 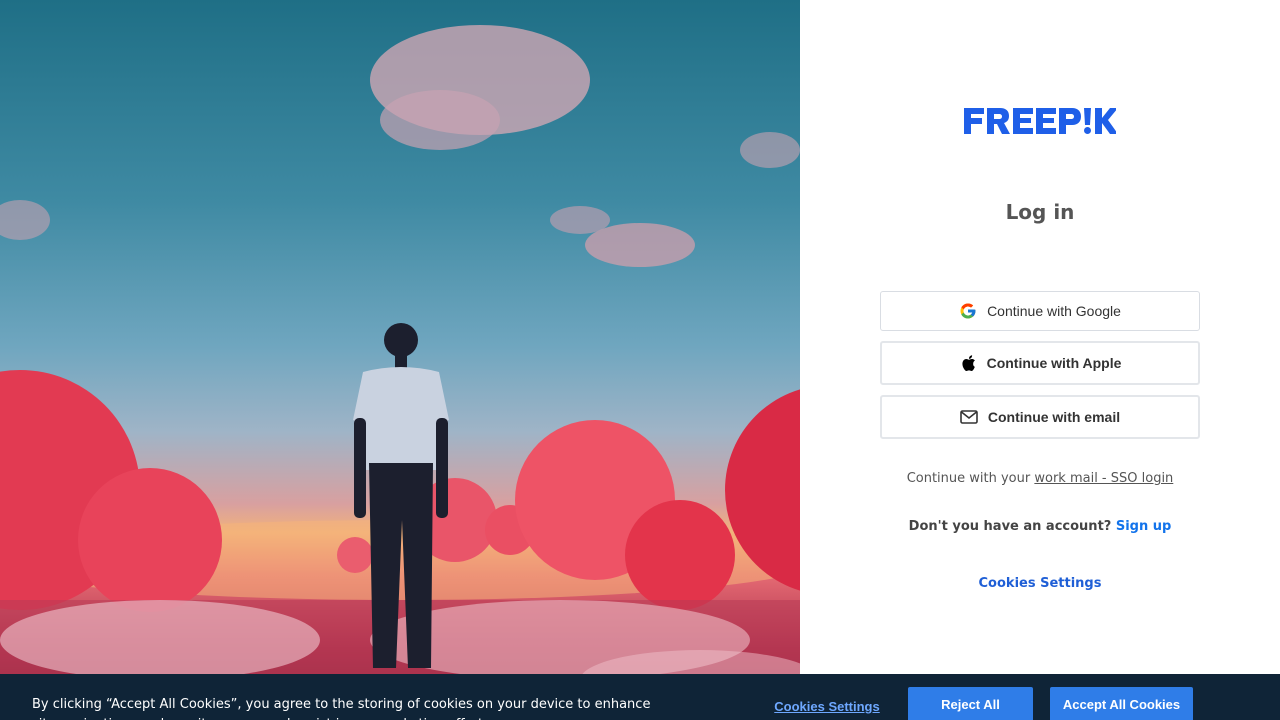 What do you see at coordinates (1040, 121) in the screenshot?
I see `freepik-logo` at bounding box center [1040, 121].